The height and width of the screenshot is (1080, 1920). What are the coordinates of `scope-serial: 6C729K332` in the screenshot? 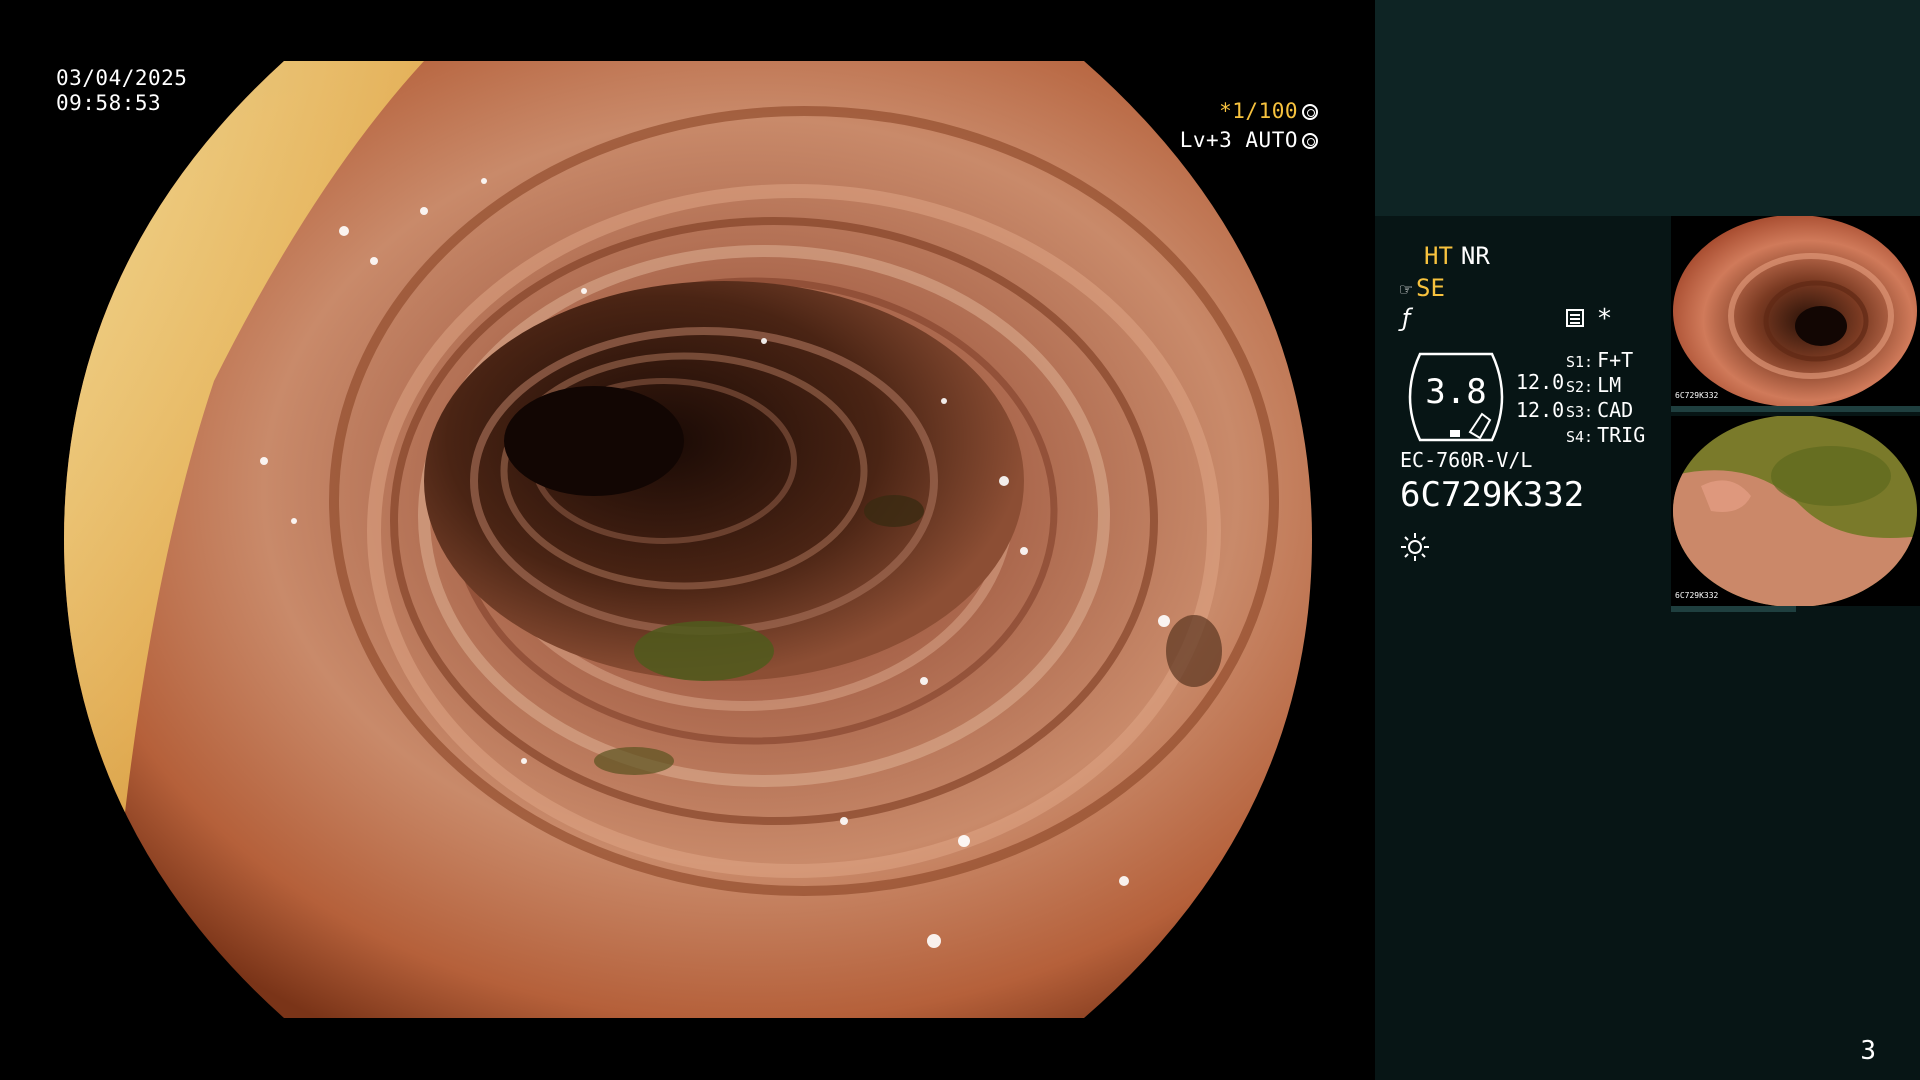 It's located at (1492, 495).